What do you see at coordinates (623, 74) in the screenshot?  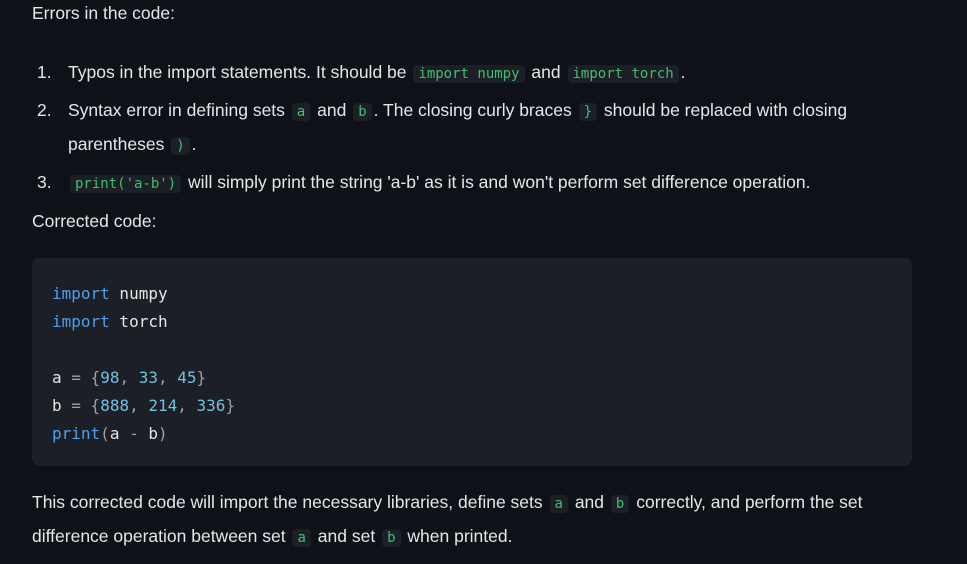 I see `inline-code: import torch` at bounding box center [623, 74].